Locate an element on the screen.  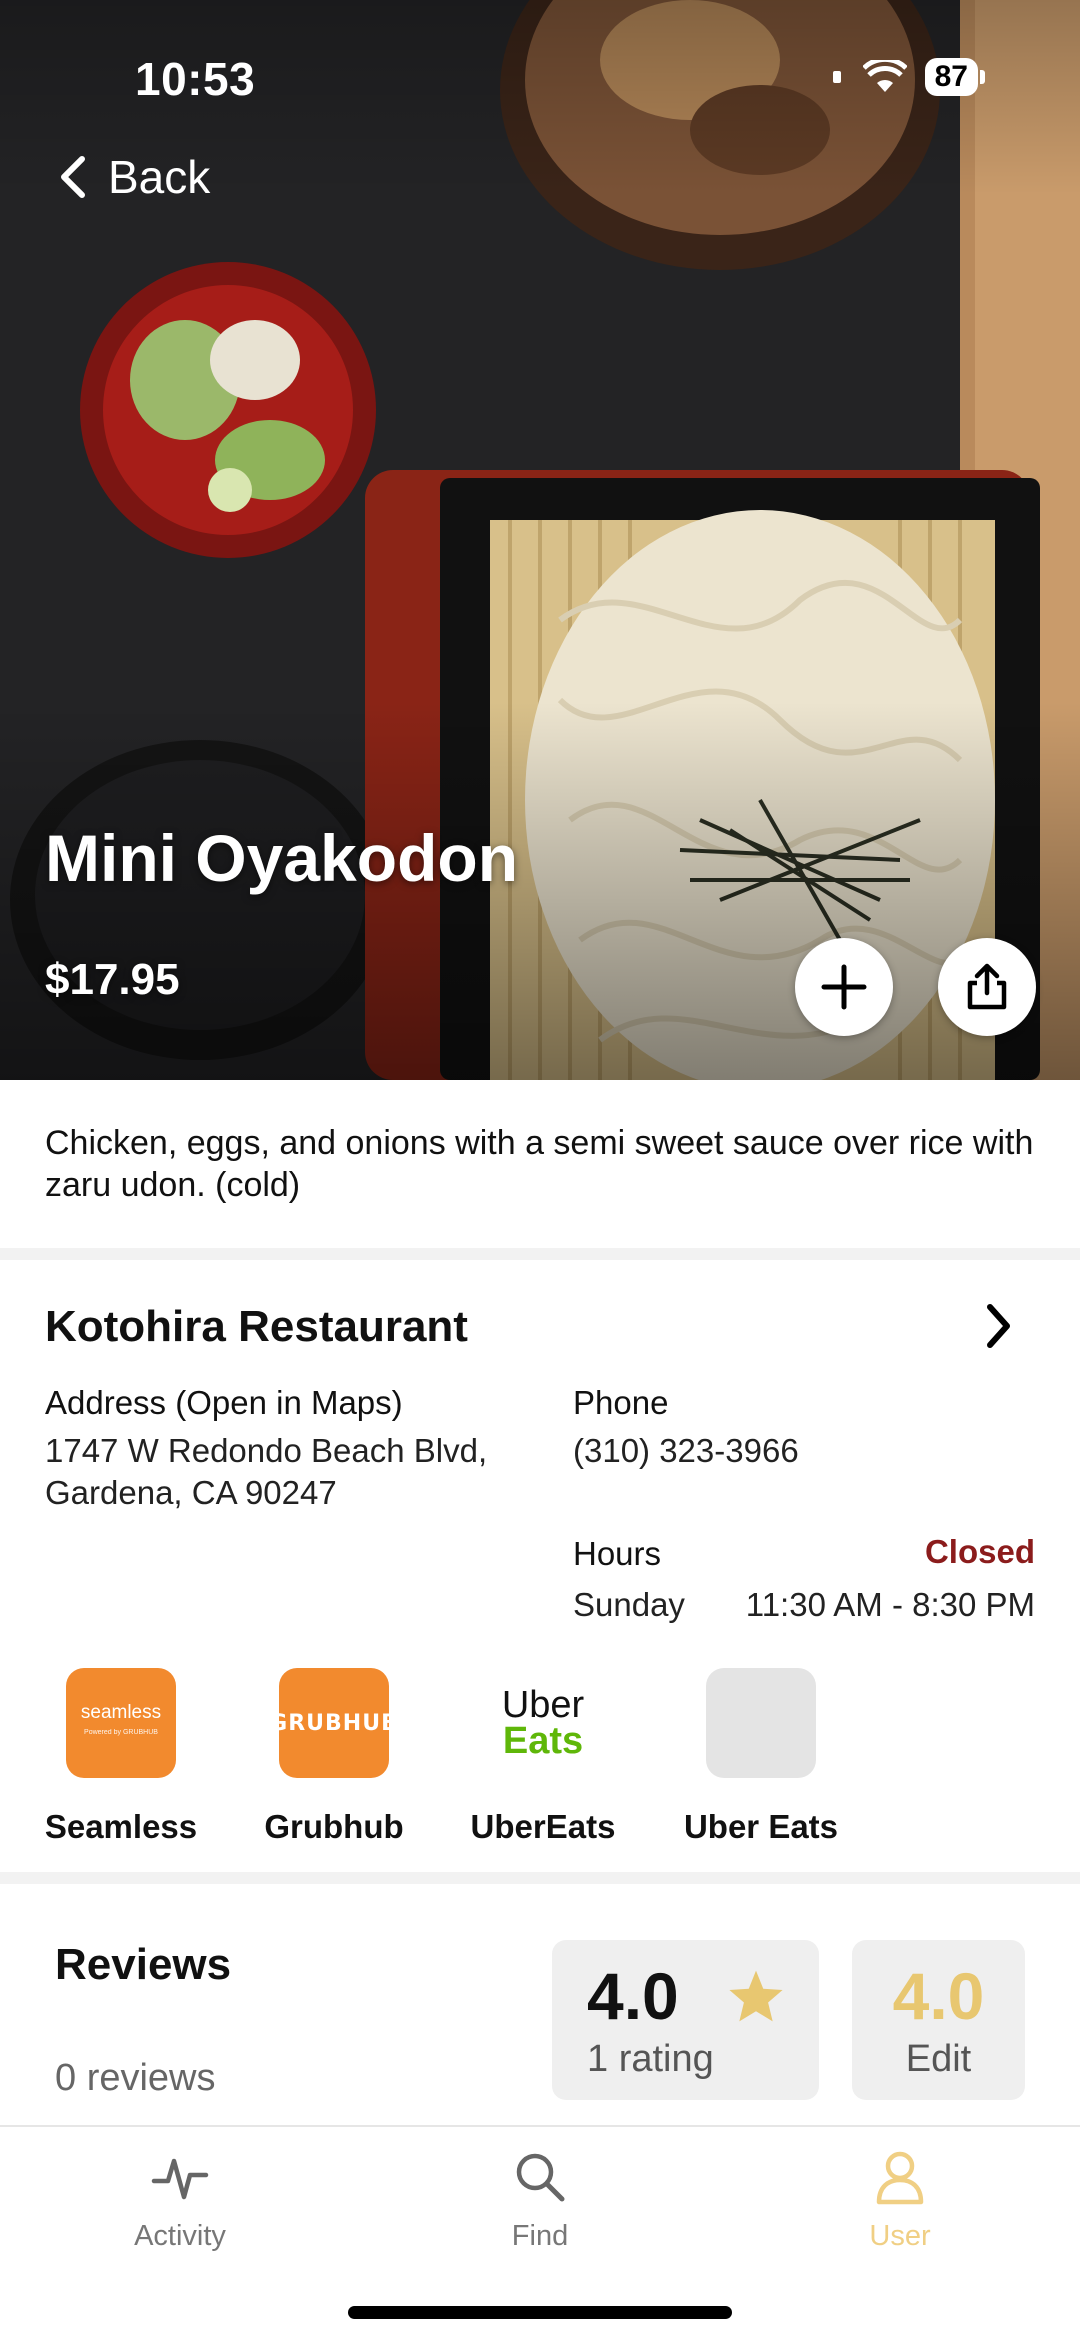
back-label: Back is located at coordinates (159, 177).